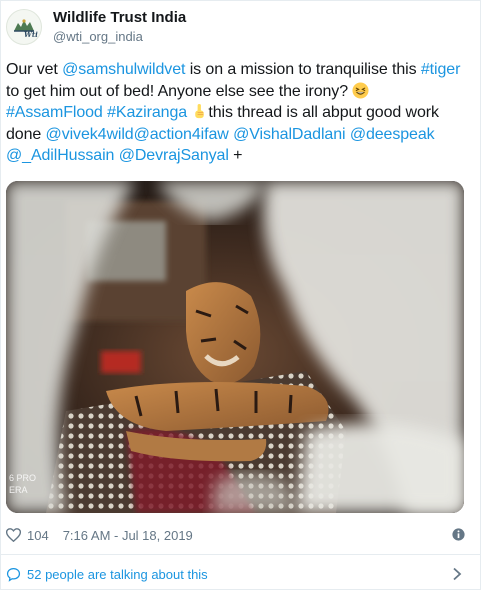 The width and height of the screenshot is (481, 590). Describe the element at coordinates (60, 155) in the screenshot. I see `mention-link: @_AdilHussain` at that location.